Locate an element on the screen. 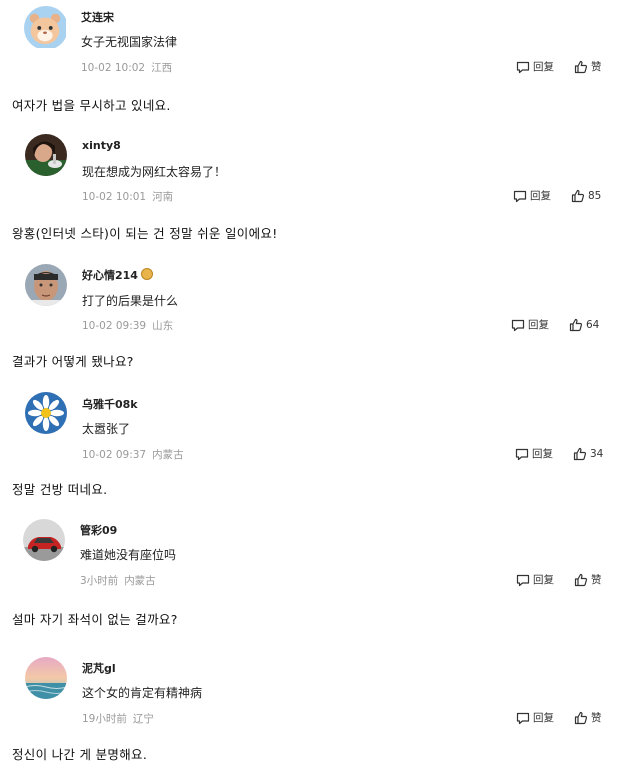 The width and height of the screenshot is (629, 779). comment-meta: 19小时前 辽宁 is located at coordinates (118, 718).